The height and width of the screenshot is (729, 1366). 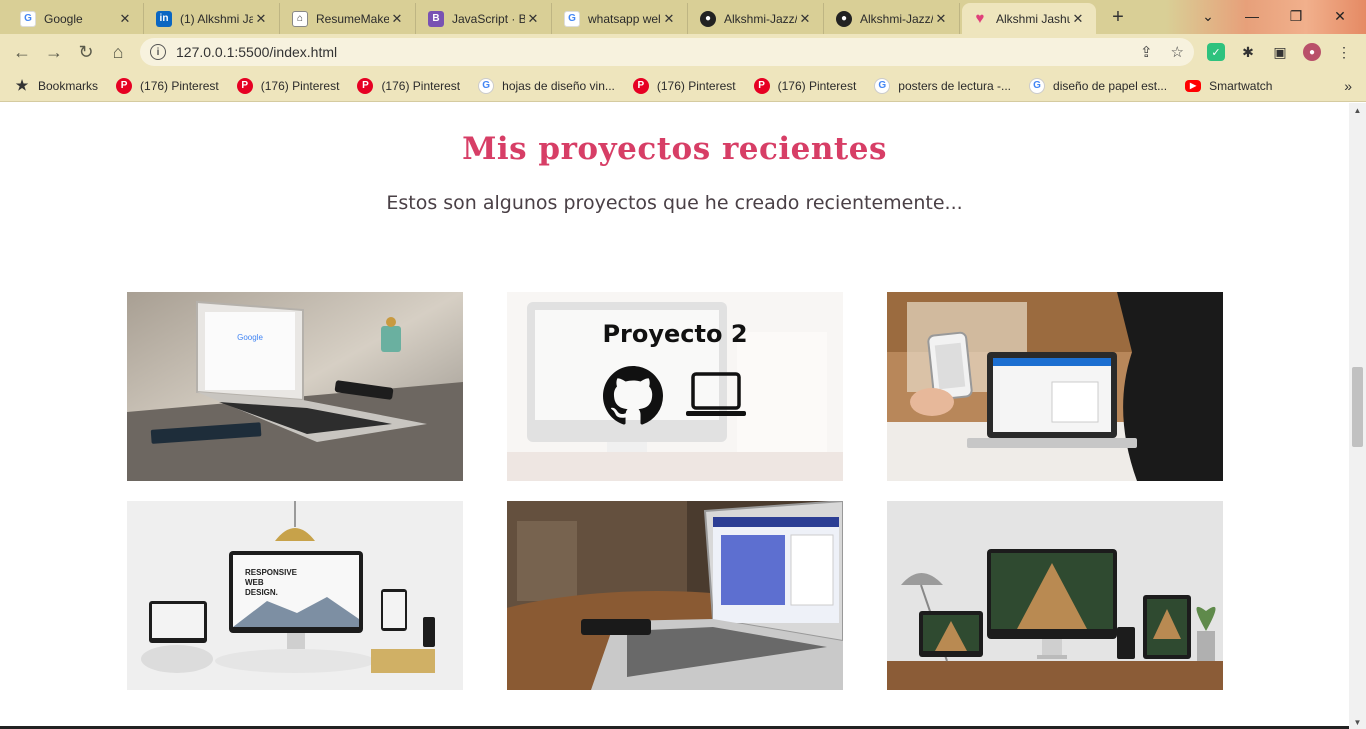 I want to click on tab-resumemaker: ⌂ ResumeMake ✕, so click(x=349, y=18).